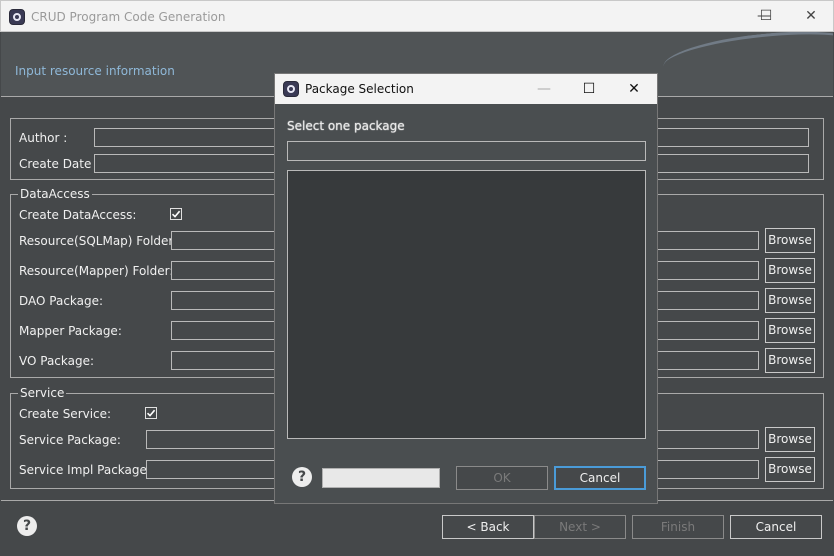 The width and height of the screenshot is (834, 556). What do you see at coordinates (766, 16) in the screenshot?
I see `maximize-button: ☐` at bounding box center [766, 16].